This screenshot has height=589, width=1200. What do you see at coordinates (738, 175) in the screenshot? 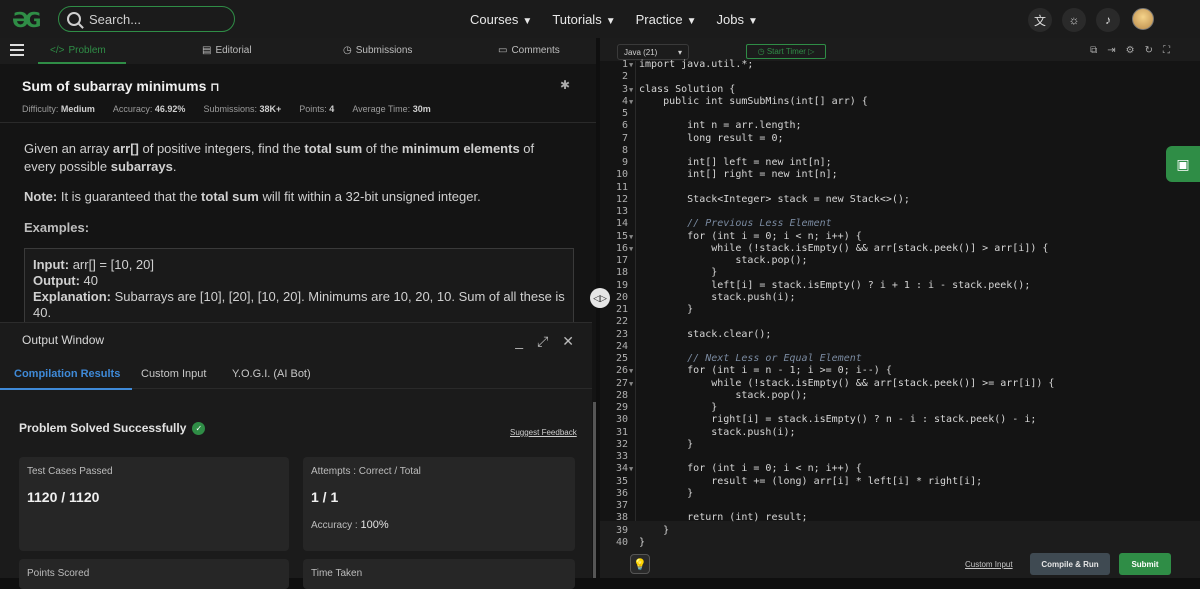
I see `code-line: int[] right = new int[n];` at bounding box center [738, 175].